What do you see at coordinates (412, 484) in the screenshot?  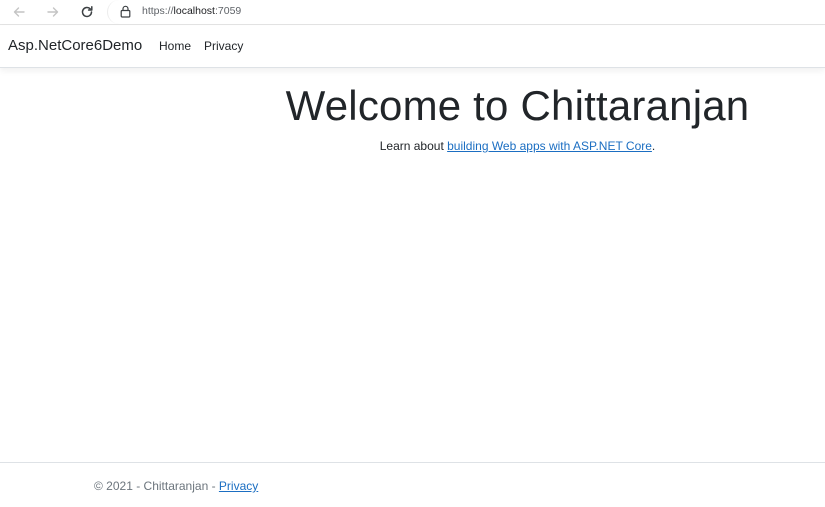 I see `footer: © 2021 - Chittaranjan - Privacy` at bounding box center [412, 484].